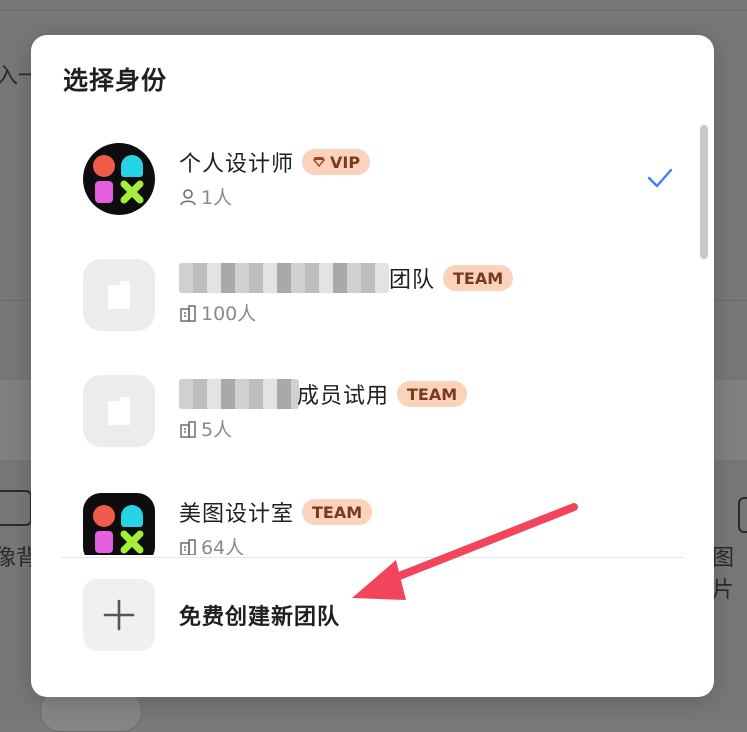 This screenshot has width=747, height=732. I want to click on plus-icon-box, so click(119, 615).